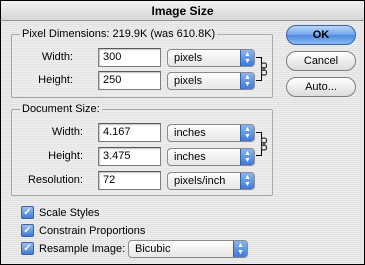 Image resolution: width=365 pixels, height=265 pixels. I want to click on pixel-dimensions-size: 219.9K (was 610.8K), so click(164, 34).